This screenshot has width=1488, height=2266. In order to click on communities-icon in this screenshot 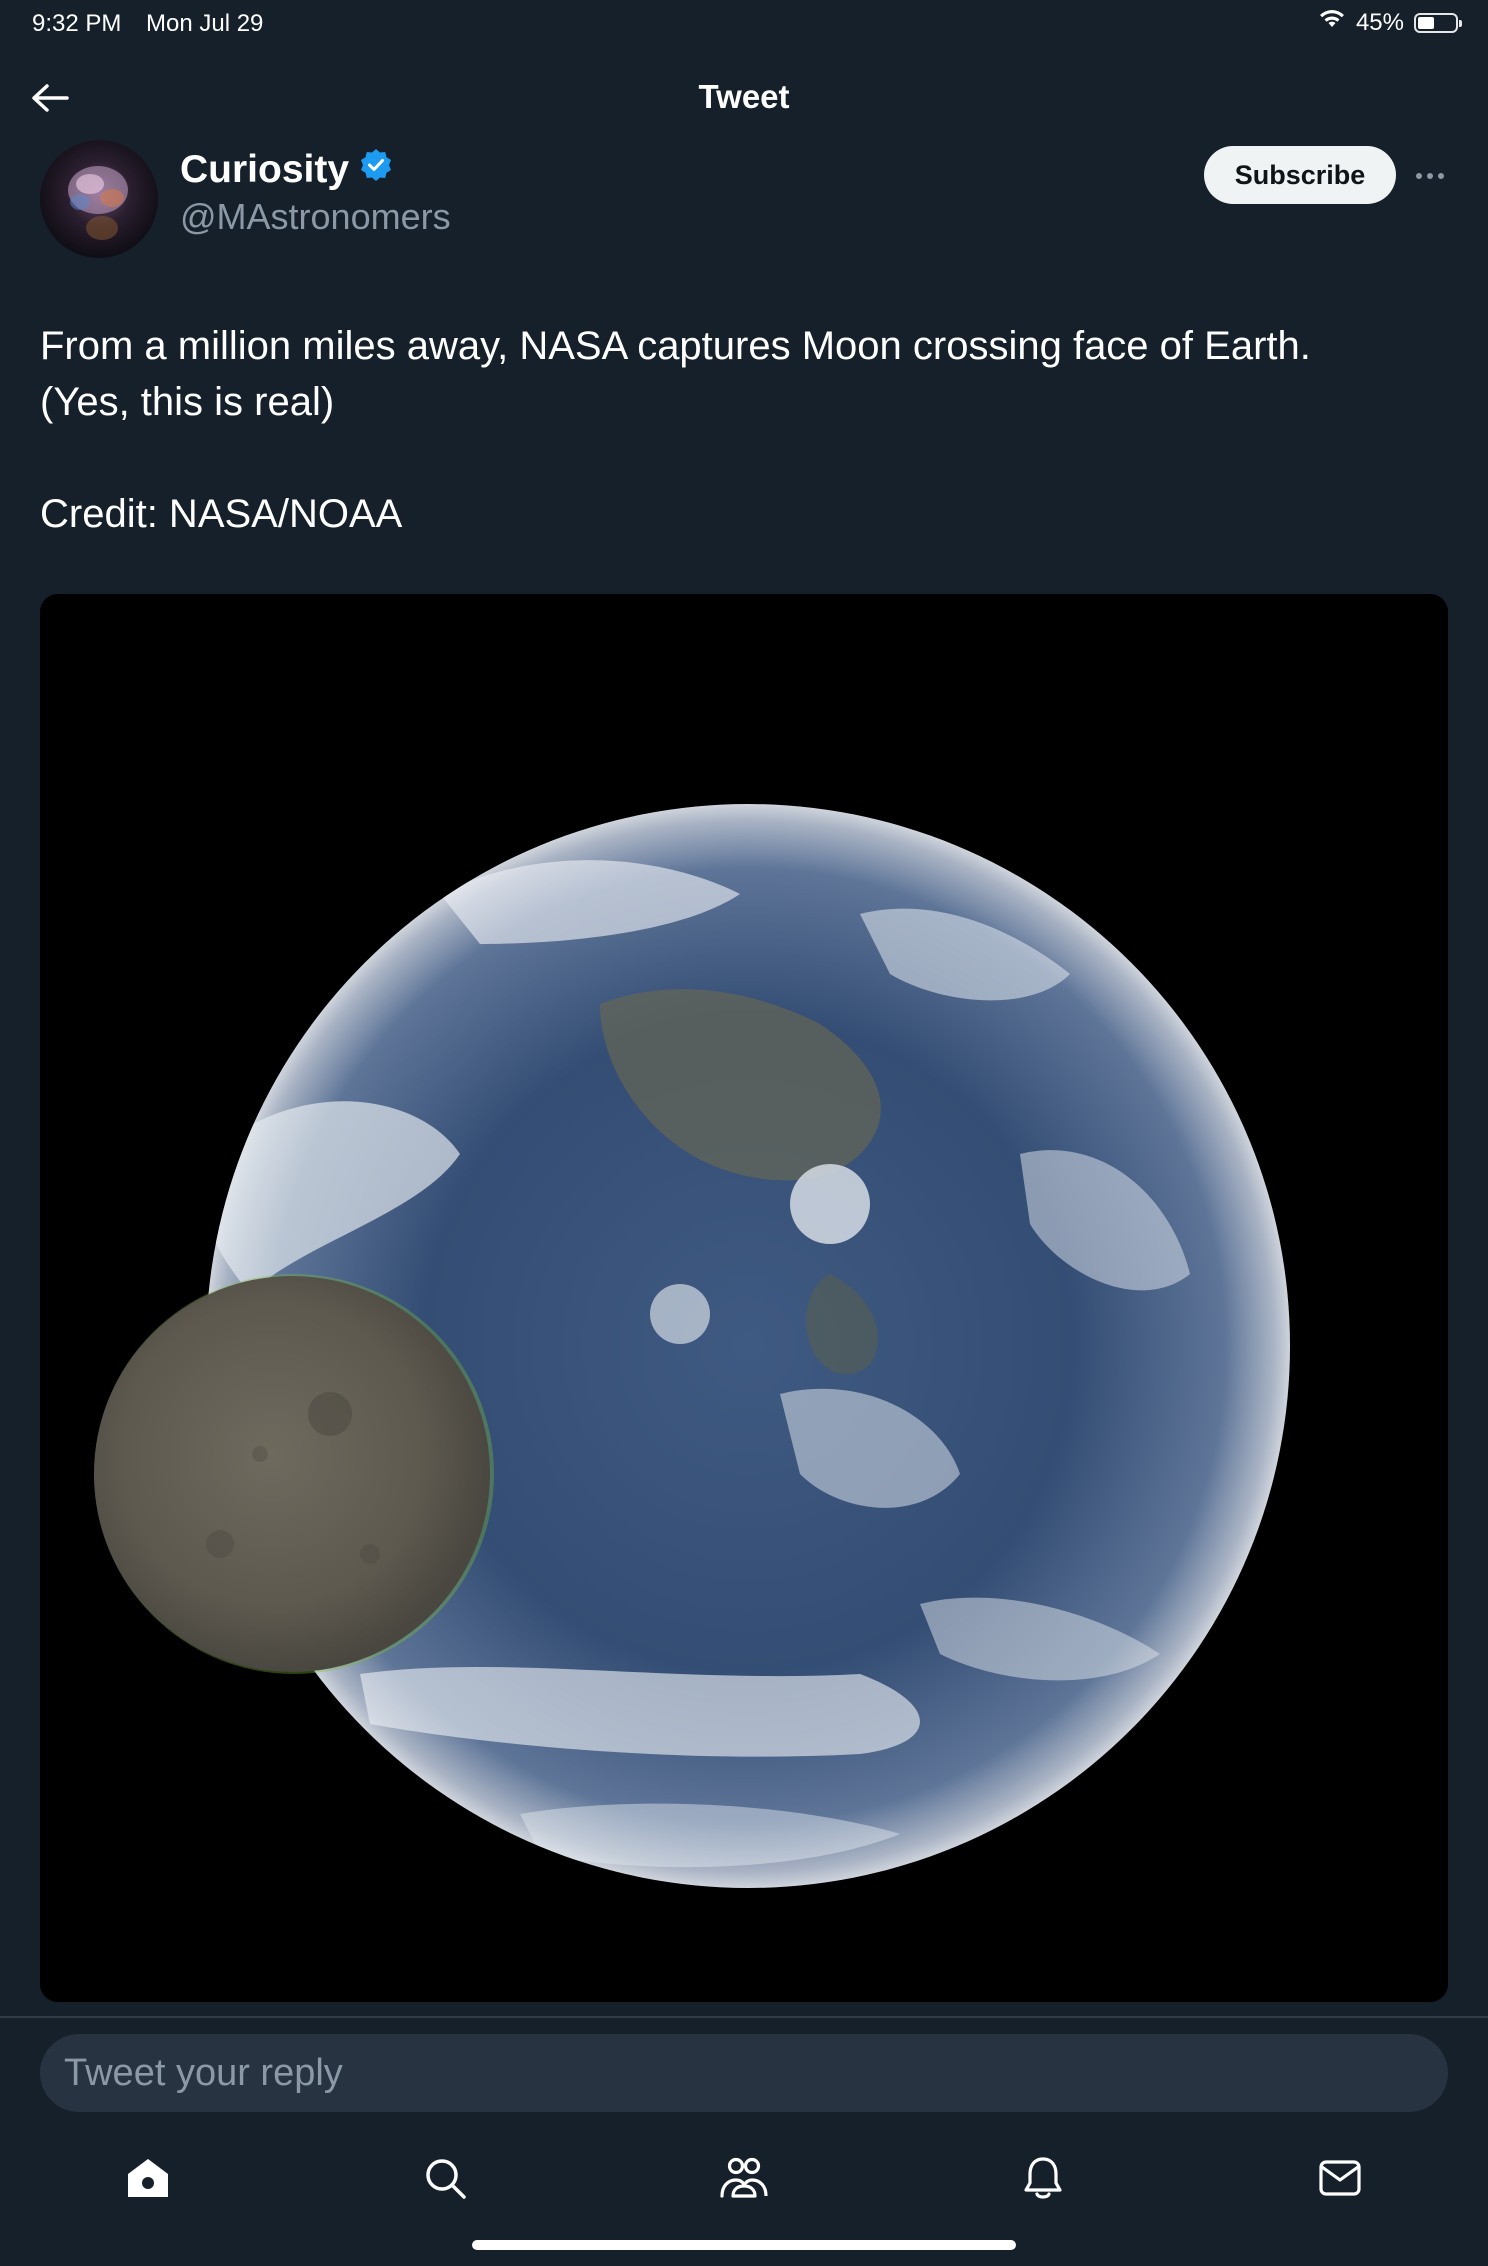, I will do `click(744, 2180)`.